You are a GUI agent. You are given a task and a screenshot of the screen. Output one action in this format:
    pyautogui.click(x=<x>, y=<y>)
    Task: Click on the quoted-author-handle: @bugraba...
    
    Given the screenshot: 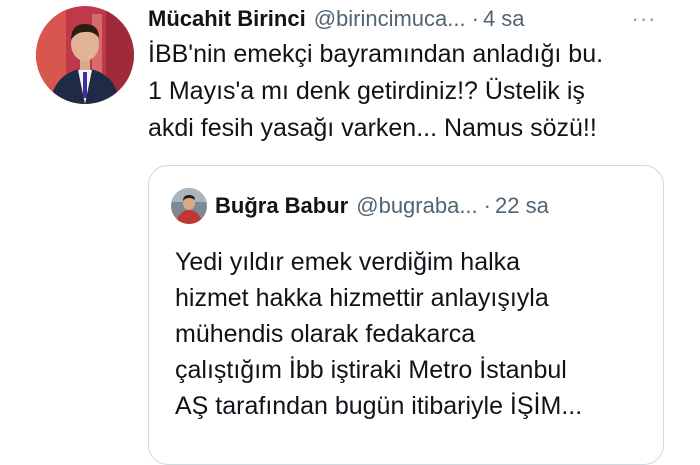 What is the action you would take?
    pyautogui.click(x=416, y=206)
    